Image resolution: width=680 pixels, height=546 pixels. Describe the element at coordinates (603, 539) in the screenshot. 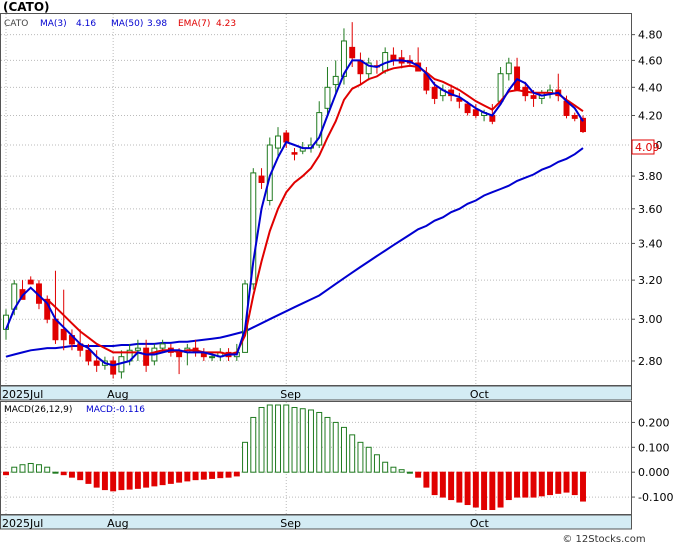

I see `watermark: © 12Stocks.com` at that location.